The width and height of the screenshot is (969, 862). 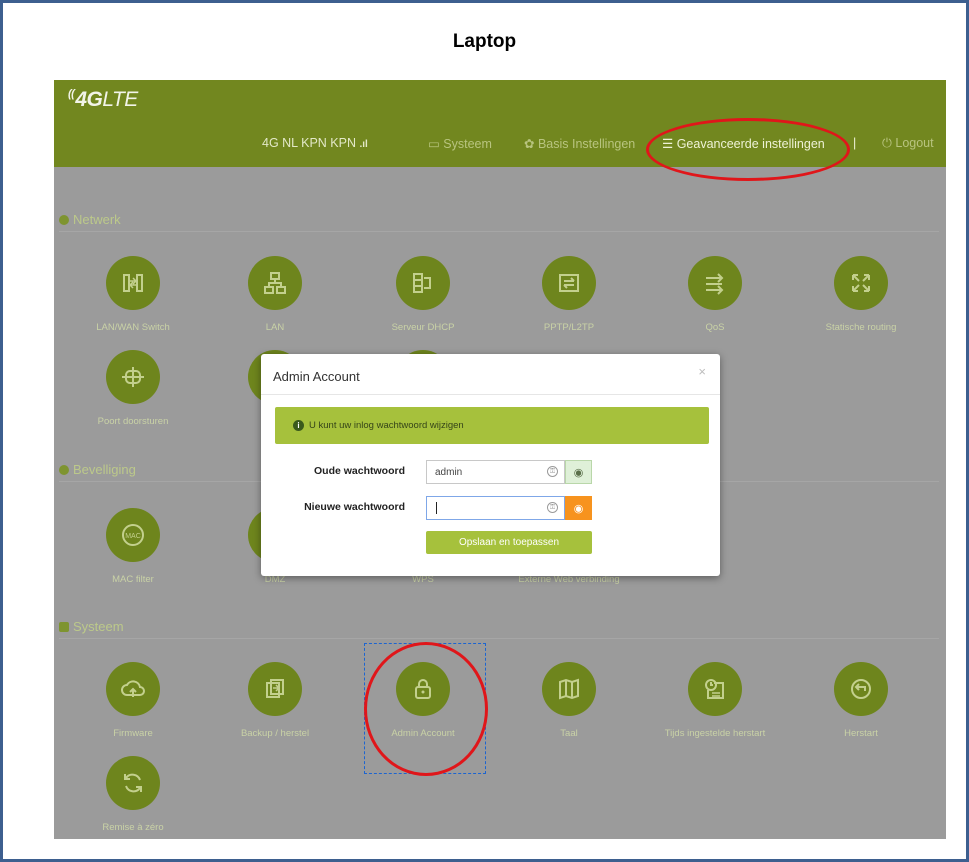 I want to click on network-status: 4G NL KPN KPN .ıl, so click(x=315, y=143).